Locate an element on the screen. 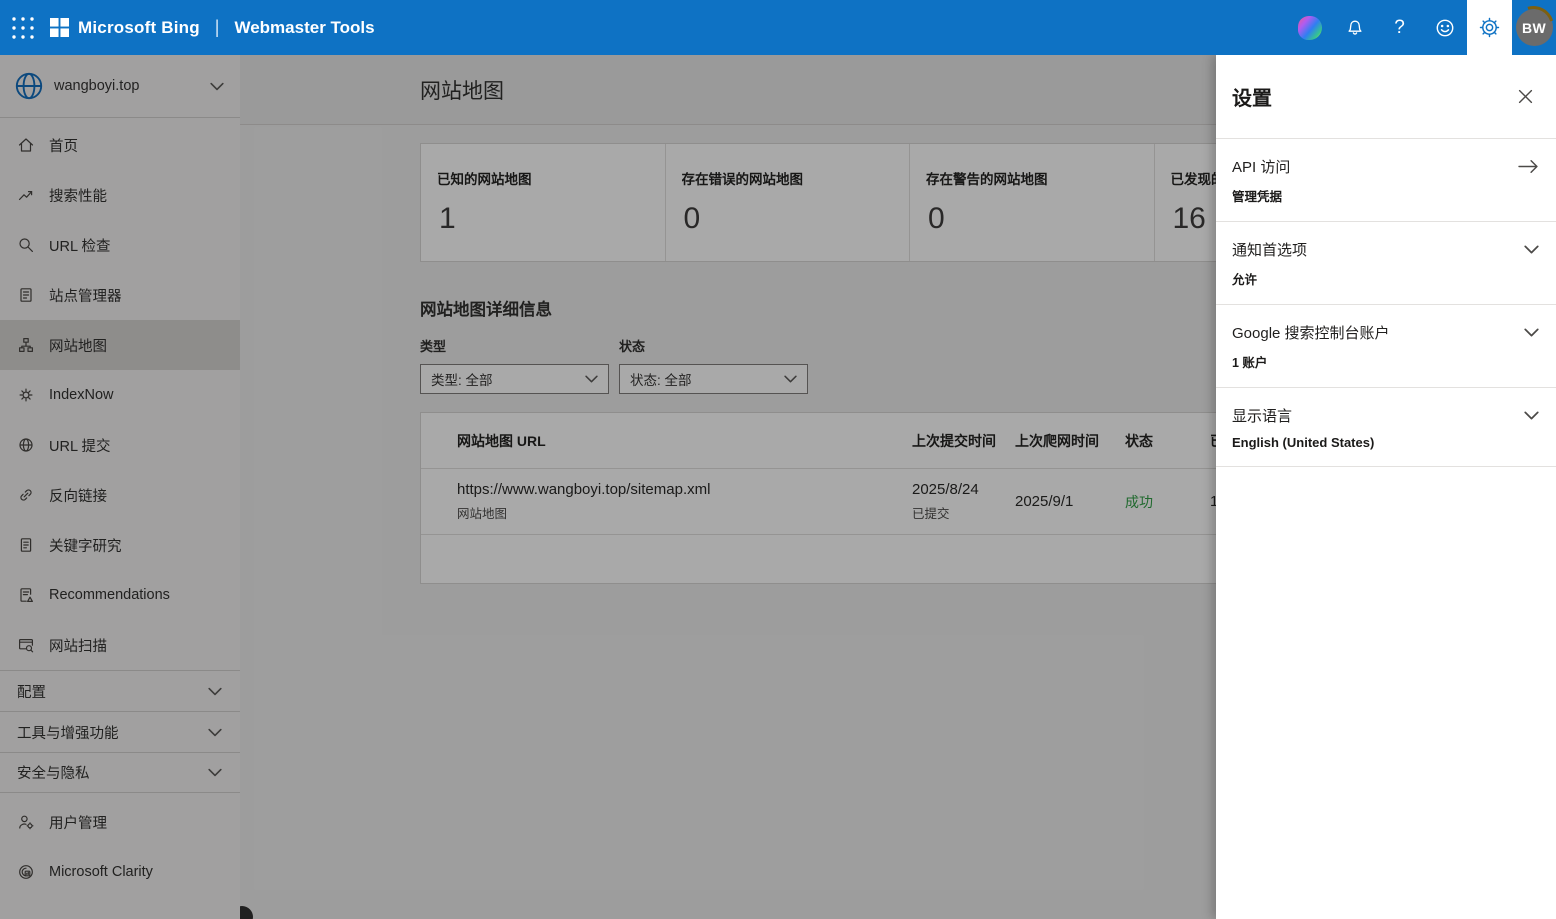 The height and width of the screenshot is (919, 1556). stat-label: 已知的网站地图 is located at coordinates (484, 179).